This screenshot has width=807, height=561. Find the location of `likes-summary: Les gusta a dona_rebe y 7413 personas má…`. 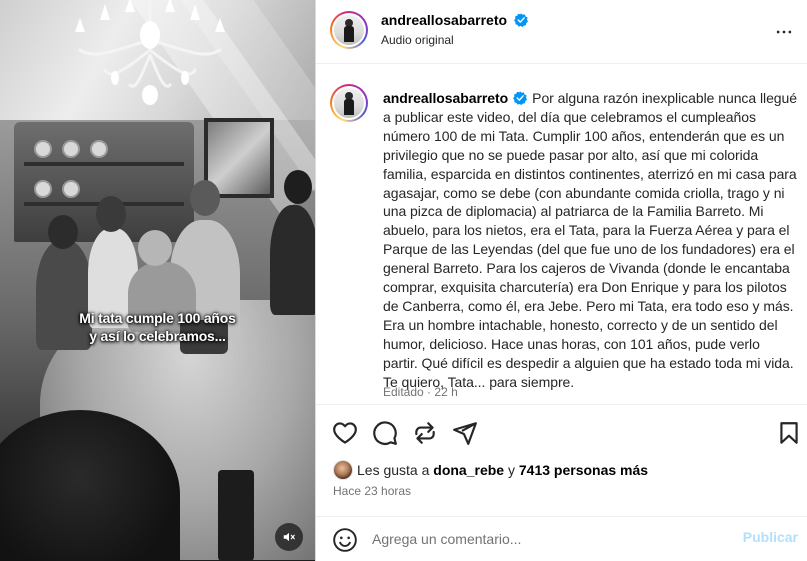

likes-summary: Les gusta a dona_rebe y 7413 personas má… is located at coordinates (561, 486).